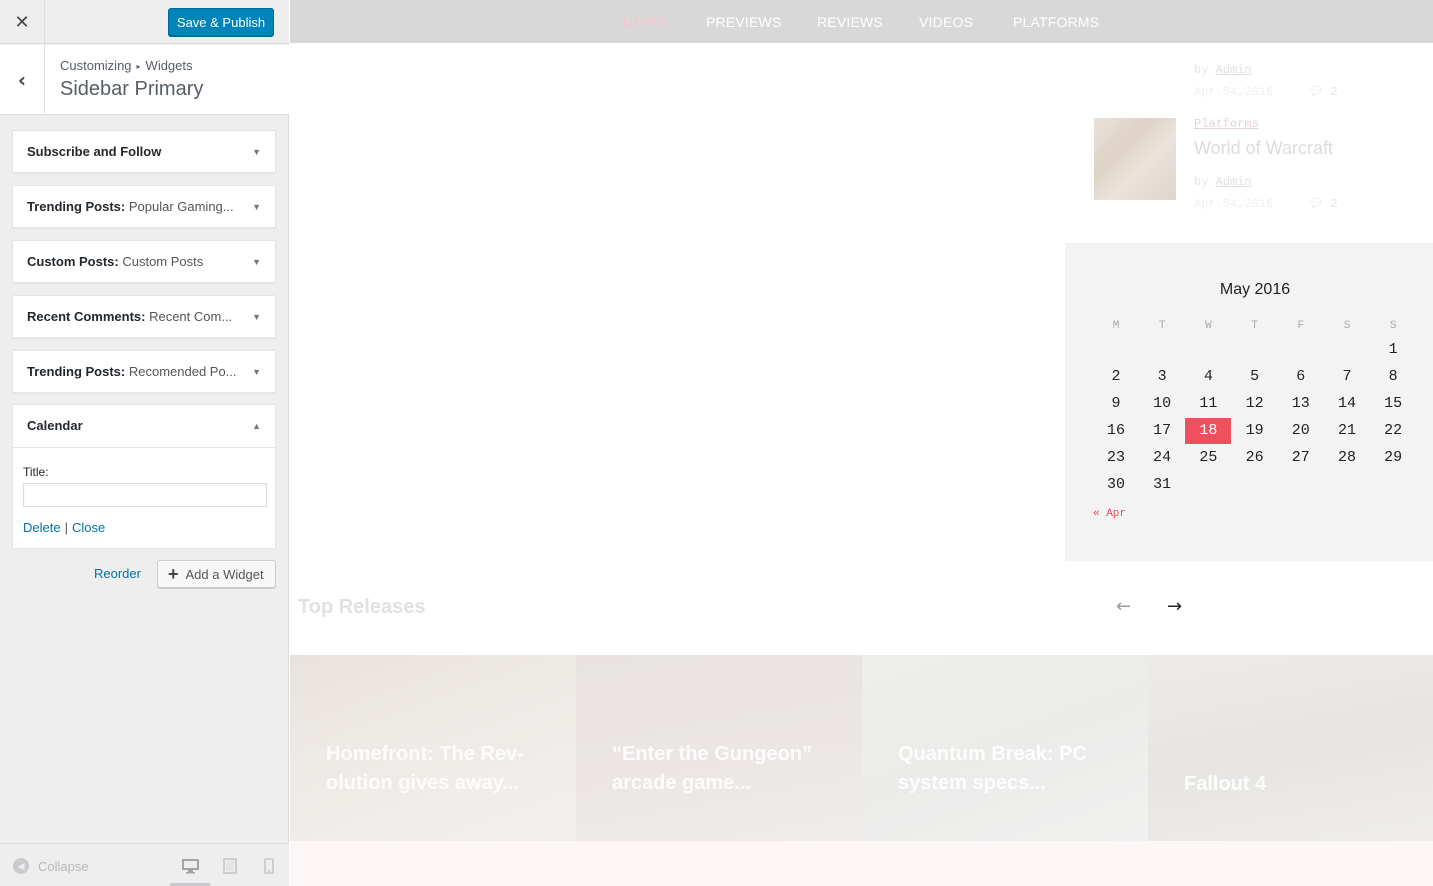 The image size is (1433, 886). Describe the element at coordinates (22, 80) in the screenshot. I see `back-chevron-icon: ‹` at that location.